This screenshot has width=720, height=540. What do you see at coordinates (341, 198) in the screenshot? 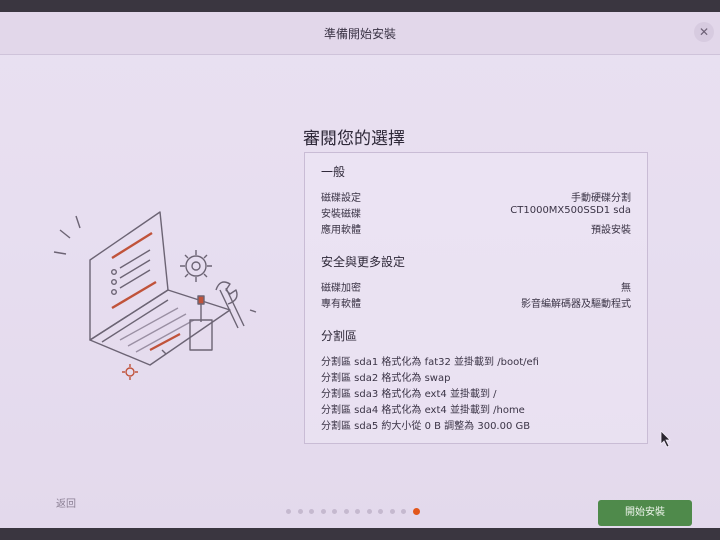
I see `row-label: 磁碟設定` at bounding box center [341, 198].